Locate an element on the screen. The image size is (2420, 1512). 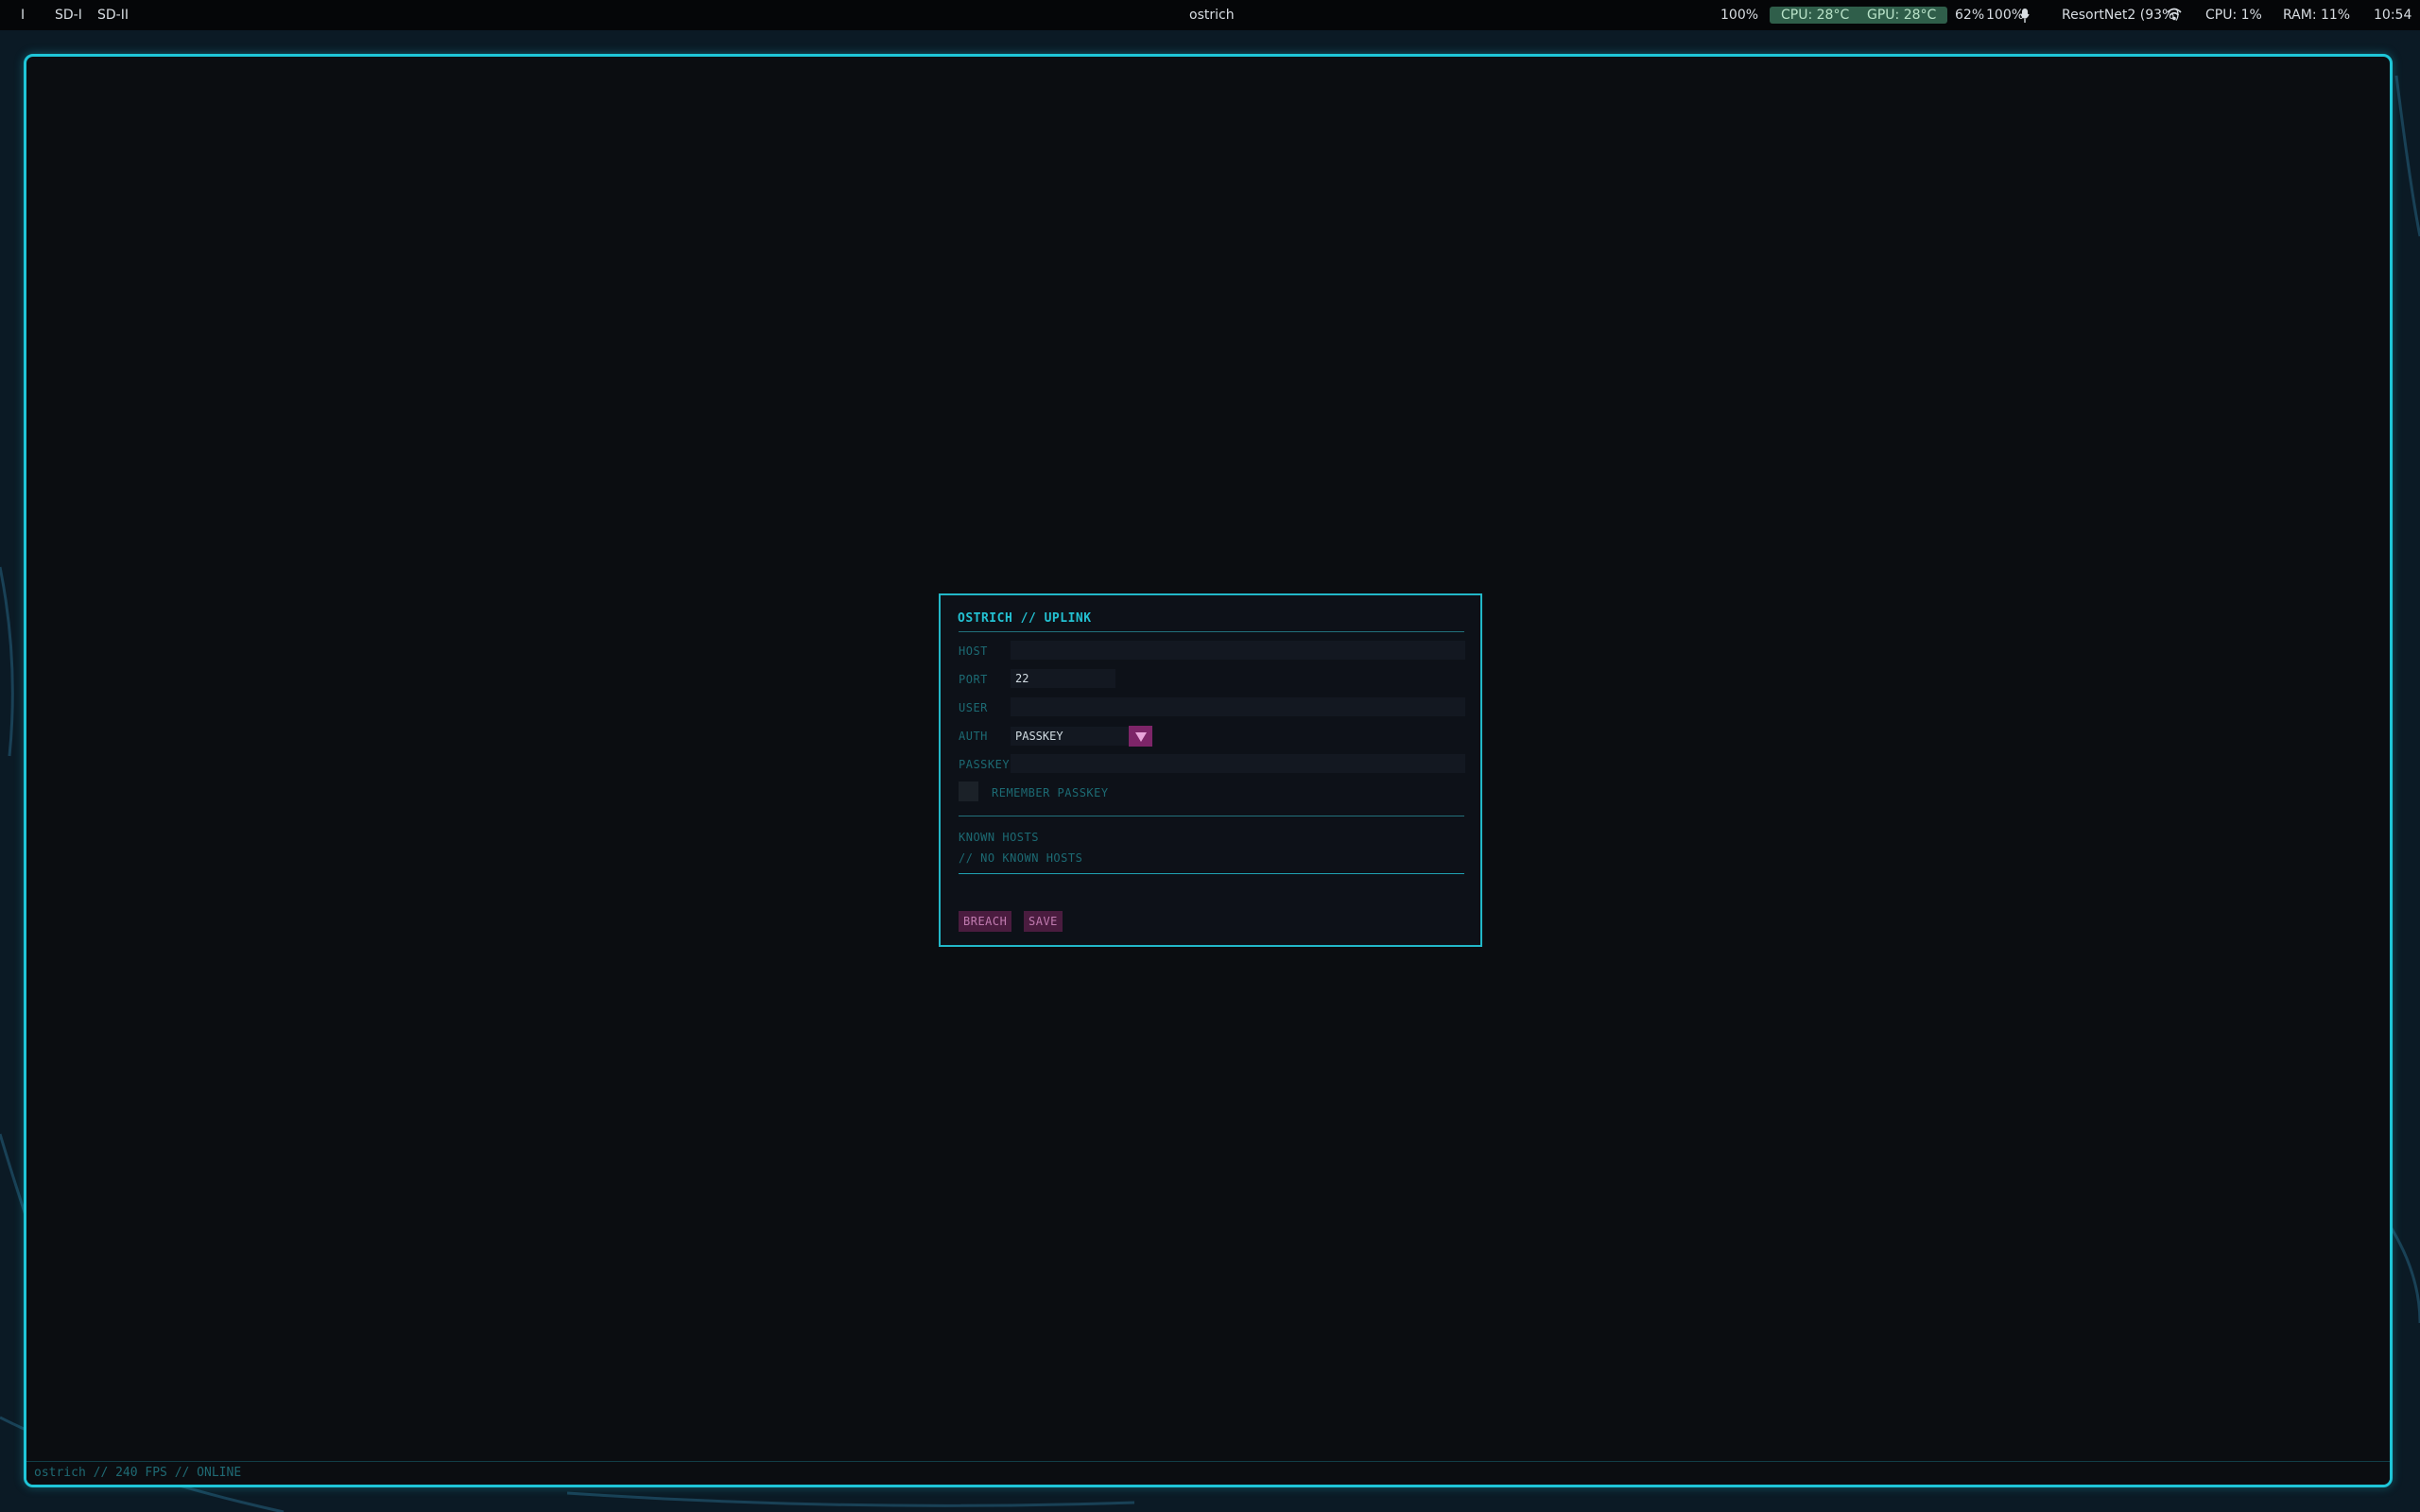
cpu-temp-badge: CPU: 28°C is located at coordinates (1815, 15).